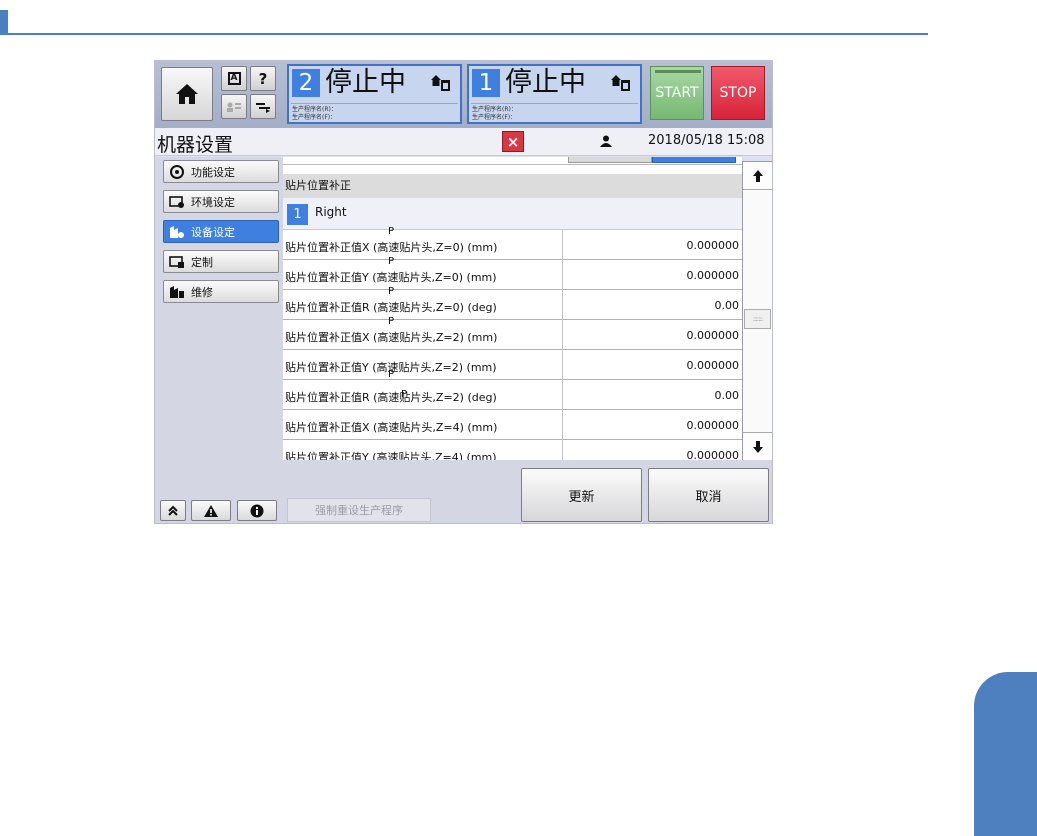 The height and width of the screenshot is (836, 1037). Describe the element at coordinates (512, 214) in the screenshot. I see `head-selector-row: 1 Right` at that location.